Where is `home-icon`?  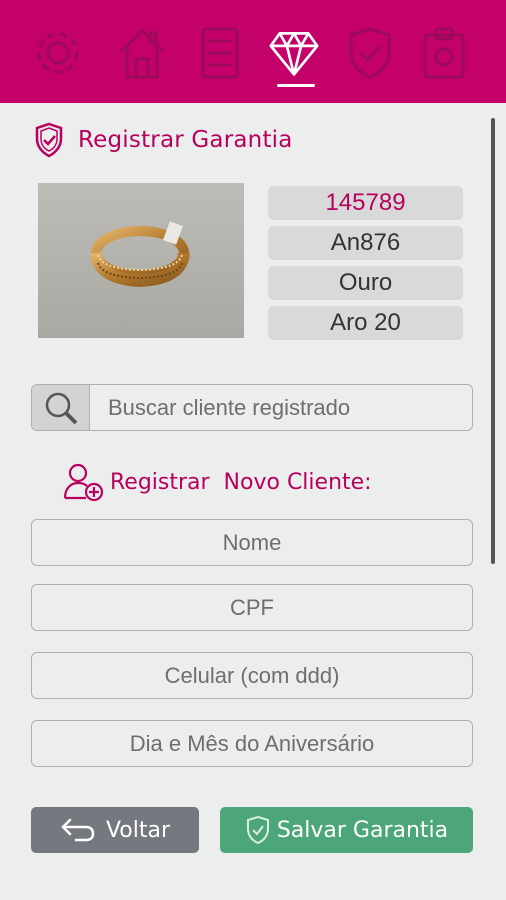 home-icon is located at coordinates (142, 53).